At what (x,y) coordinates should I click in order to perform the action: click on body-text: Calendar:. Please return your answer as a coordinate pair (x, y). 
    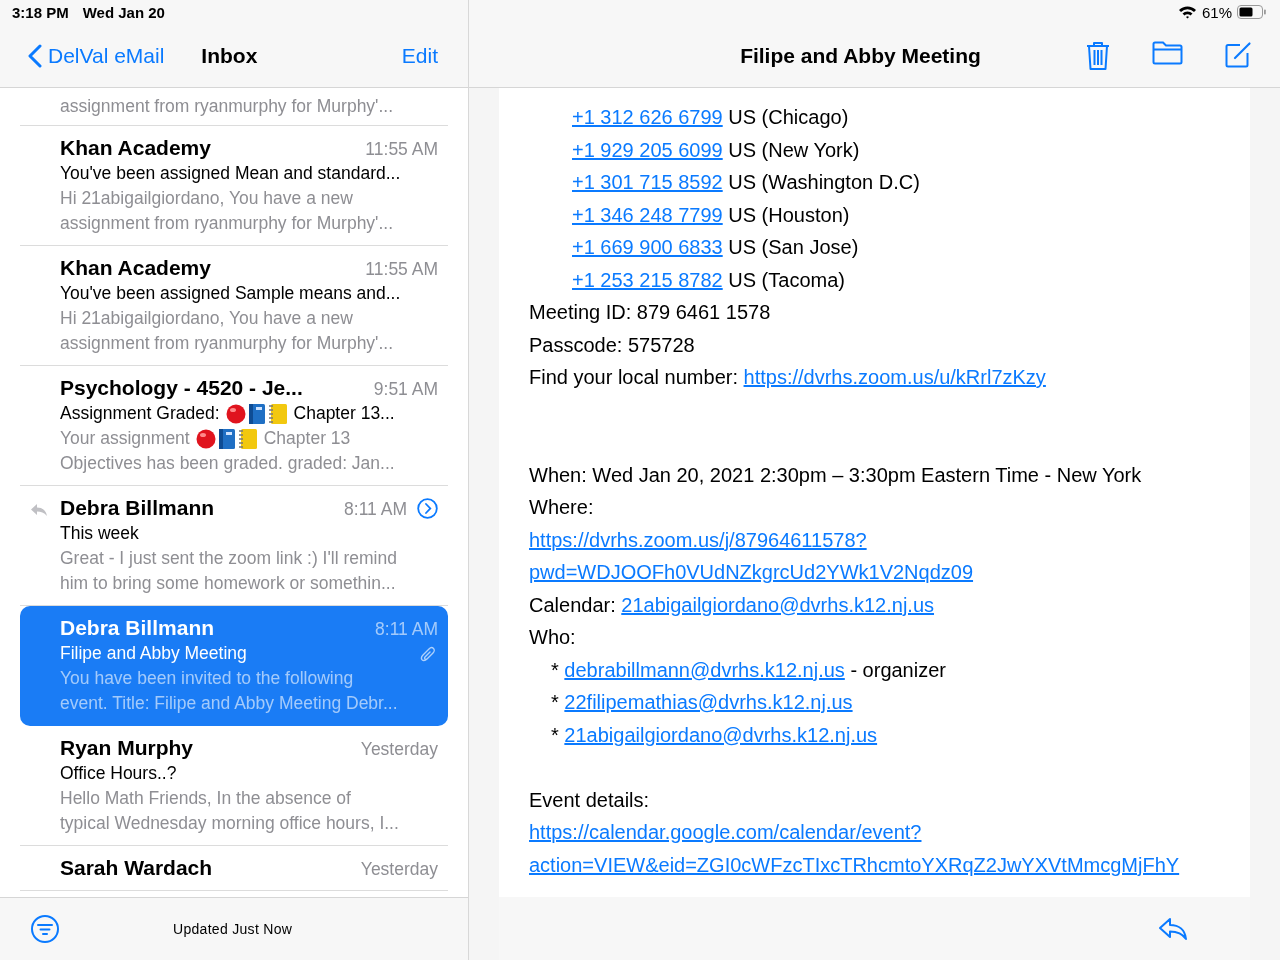
    Looking at the image, I should click on (572, 604).